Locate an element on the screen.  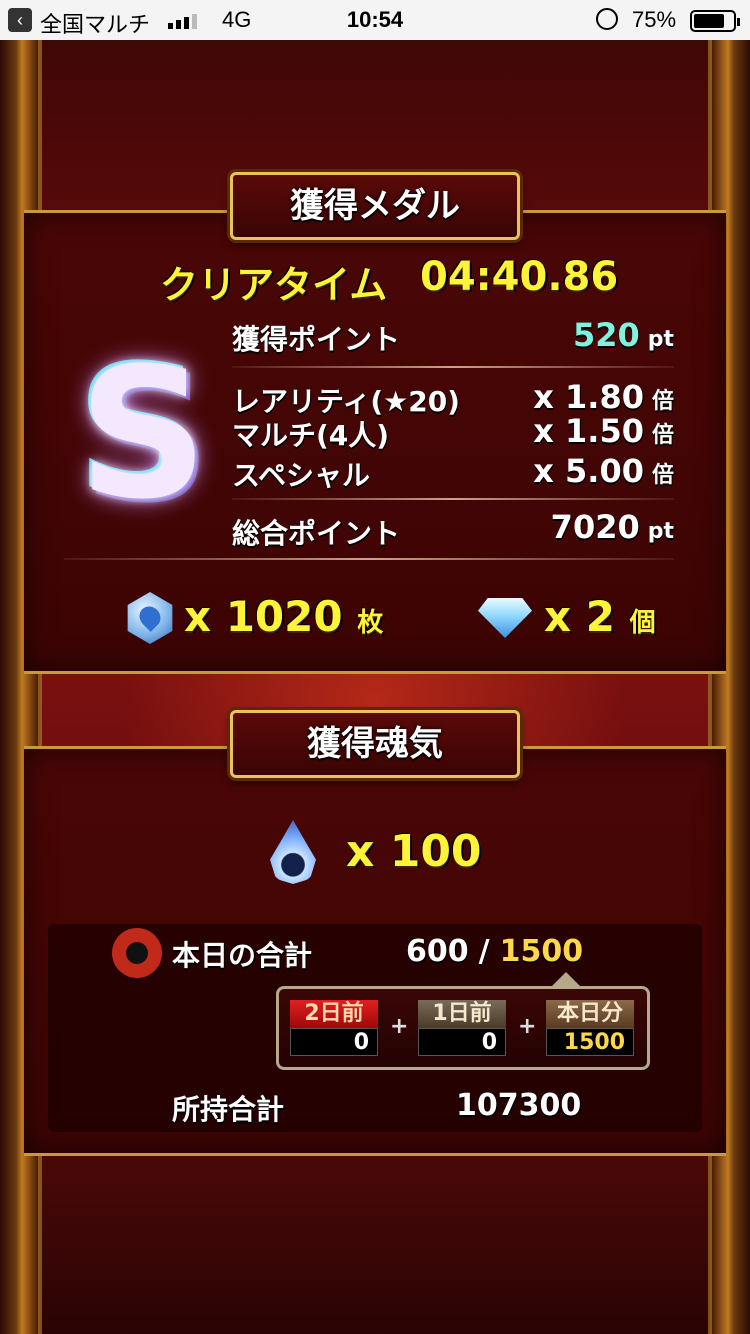
breakdown-cell-today: 本日分 1500 is located at coordinates (590, 1029).